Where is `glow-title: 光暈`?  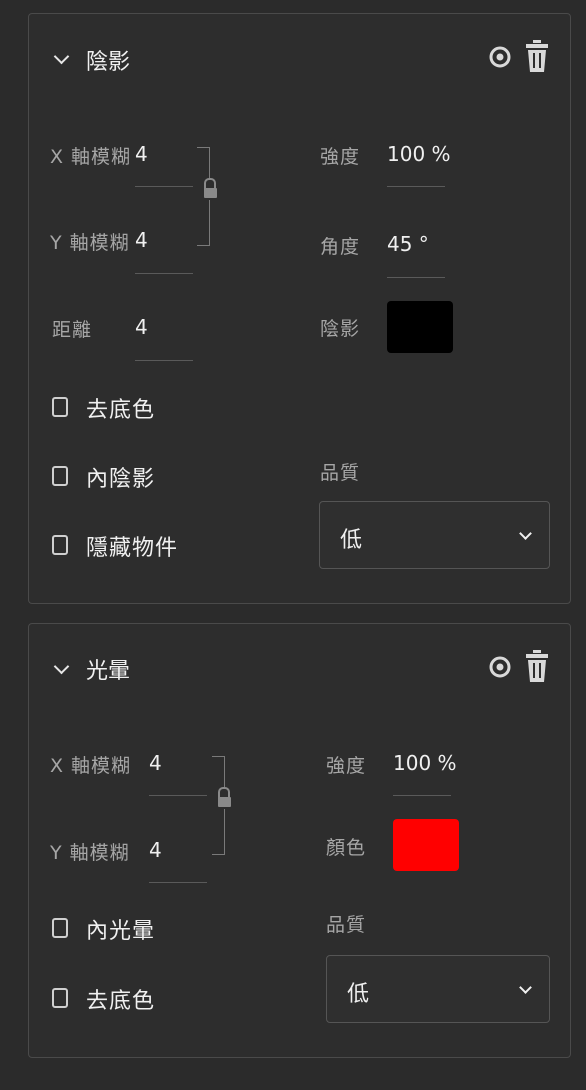
glow-title: 光暈 is located at coordinates (108, 671).